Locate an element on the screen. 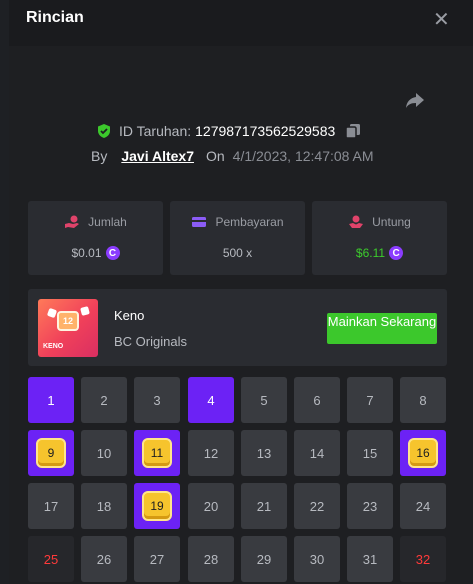  keno-cell-number: 28 is located at coordinates (211, 559).